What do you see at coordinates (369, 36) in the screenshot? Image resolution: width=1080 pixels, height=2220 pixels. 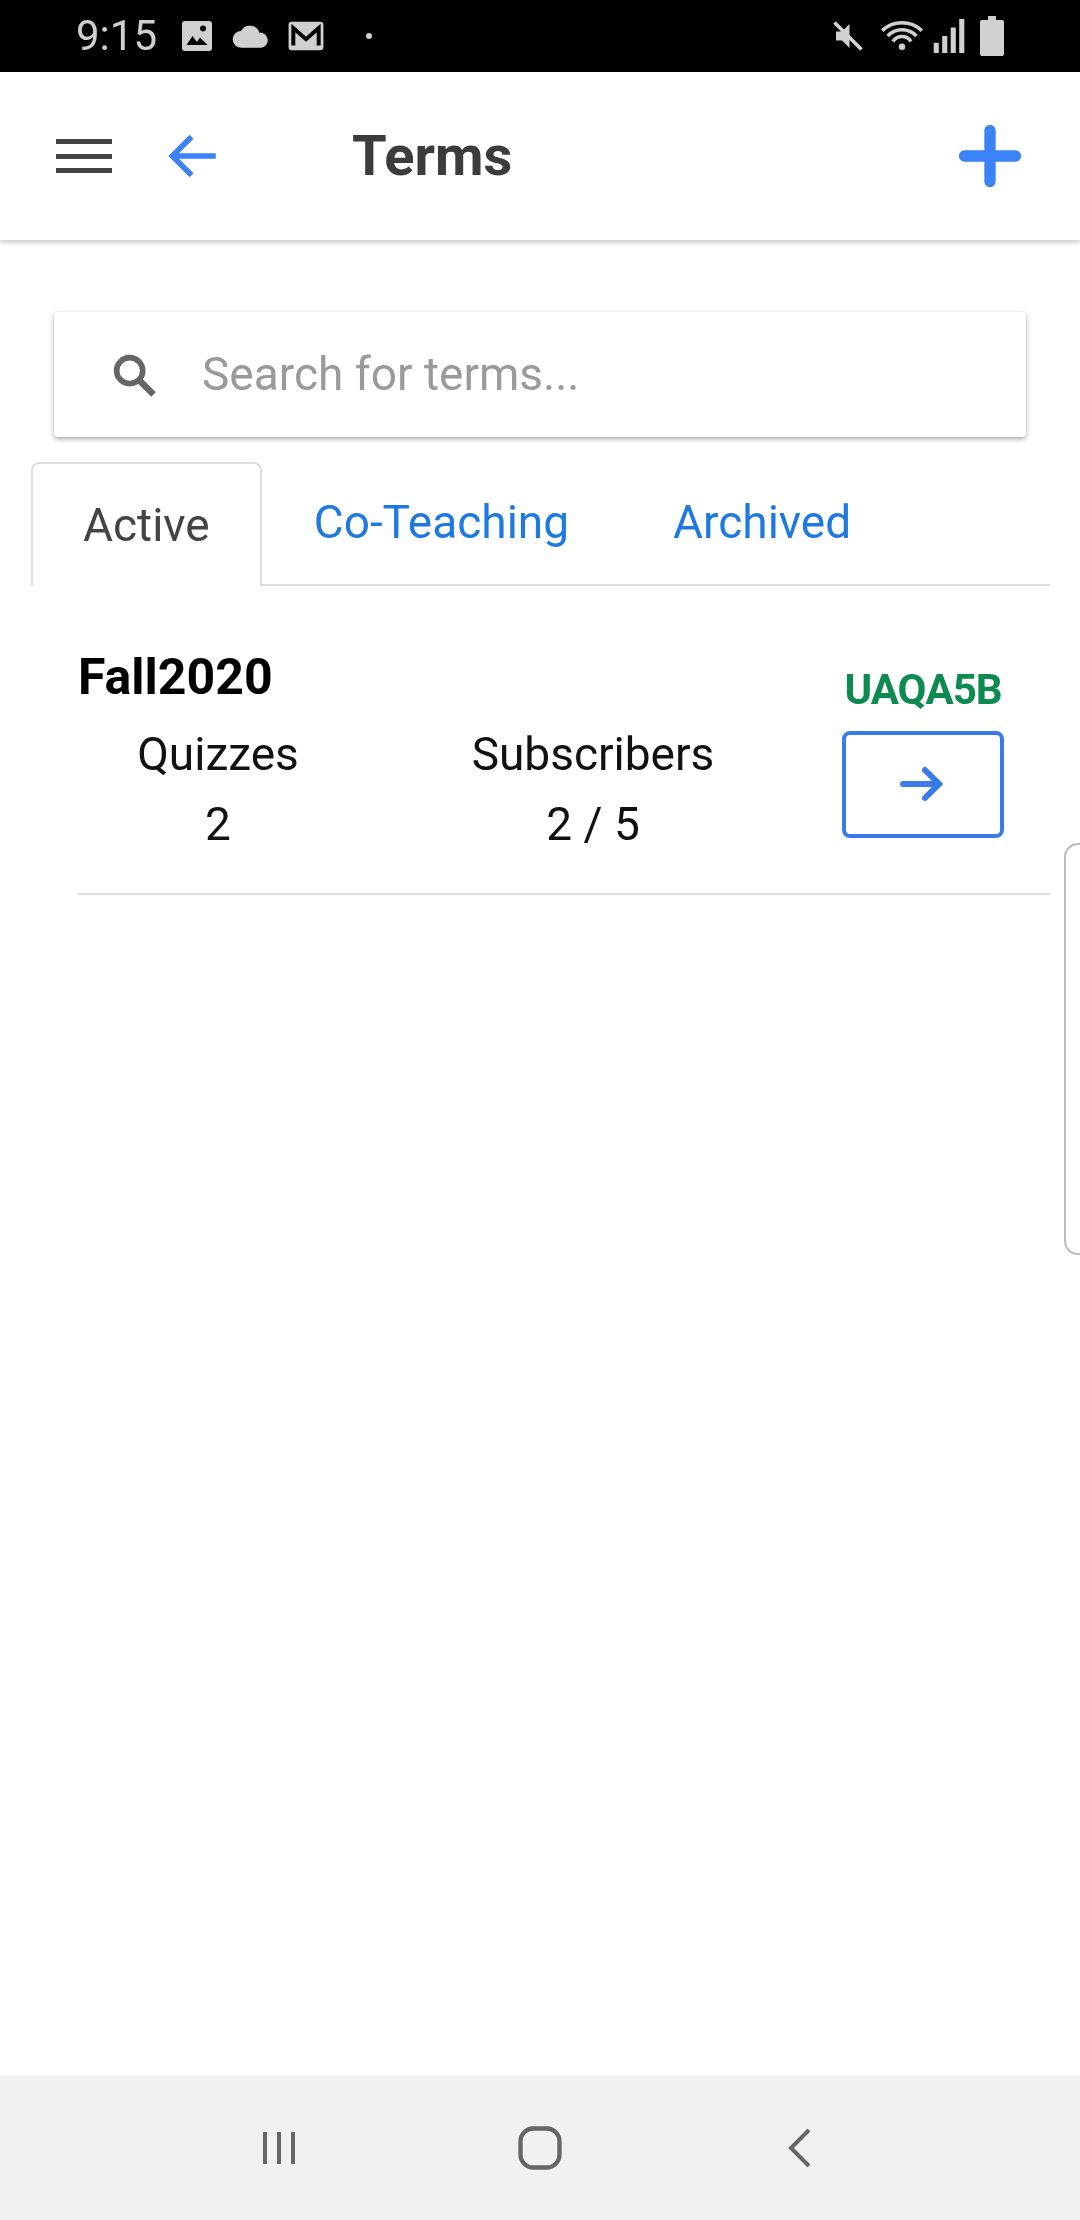 I see `dot-icon` at bounding box center [369, 36].